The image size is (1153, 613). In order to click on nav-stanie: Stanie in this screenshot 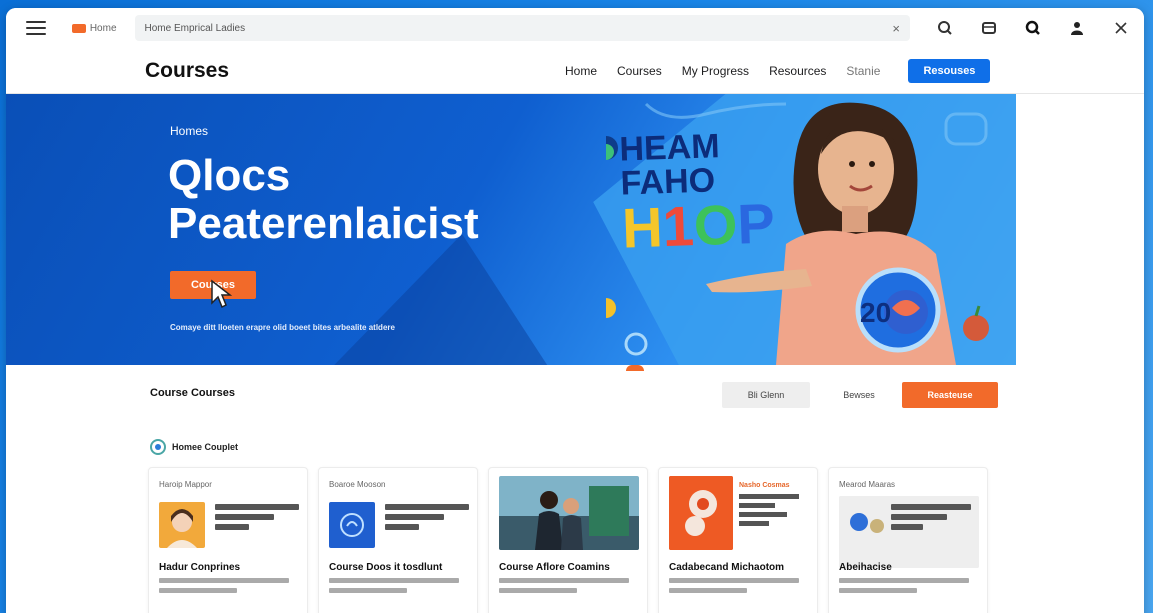, I will do `click(863, 71)`.